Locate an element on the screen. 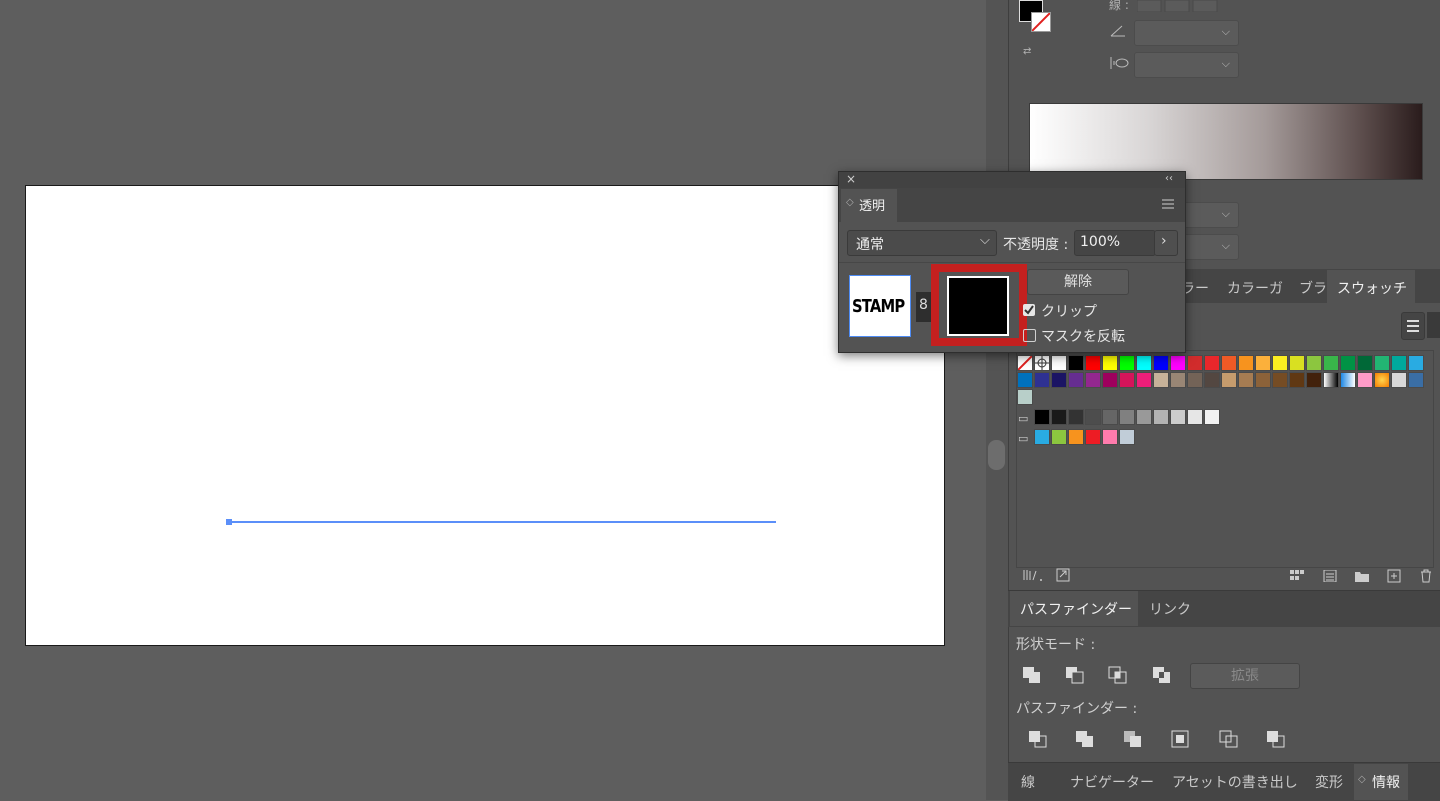 The width and height of the screenshot is (1440, 801). show-kinds-icon is located at coordinates (1297, 576).